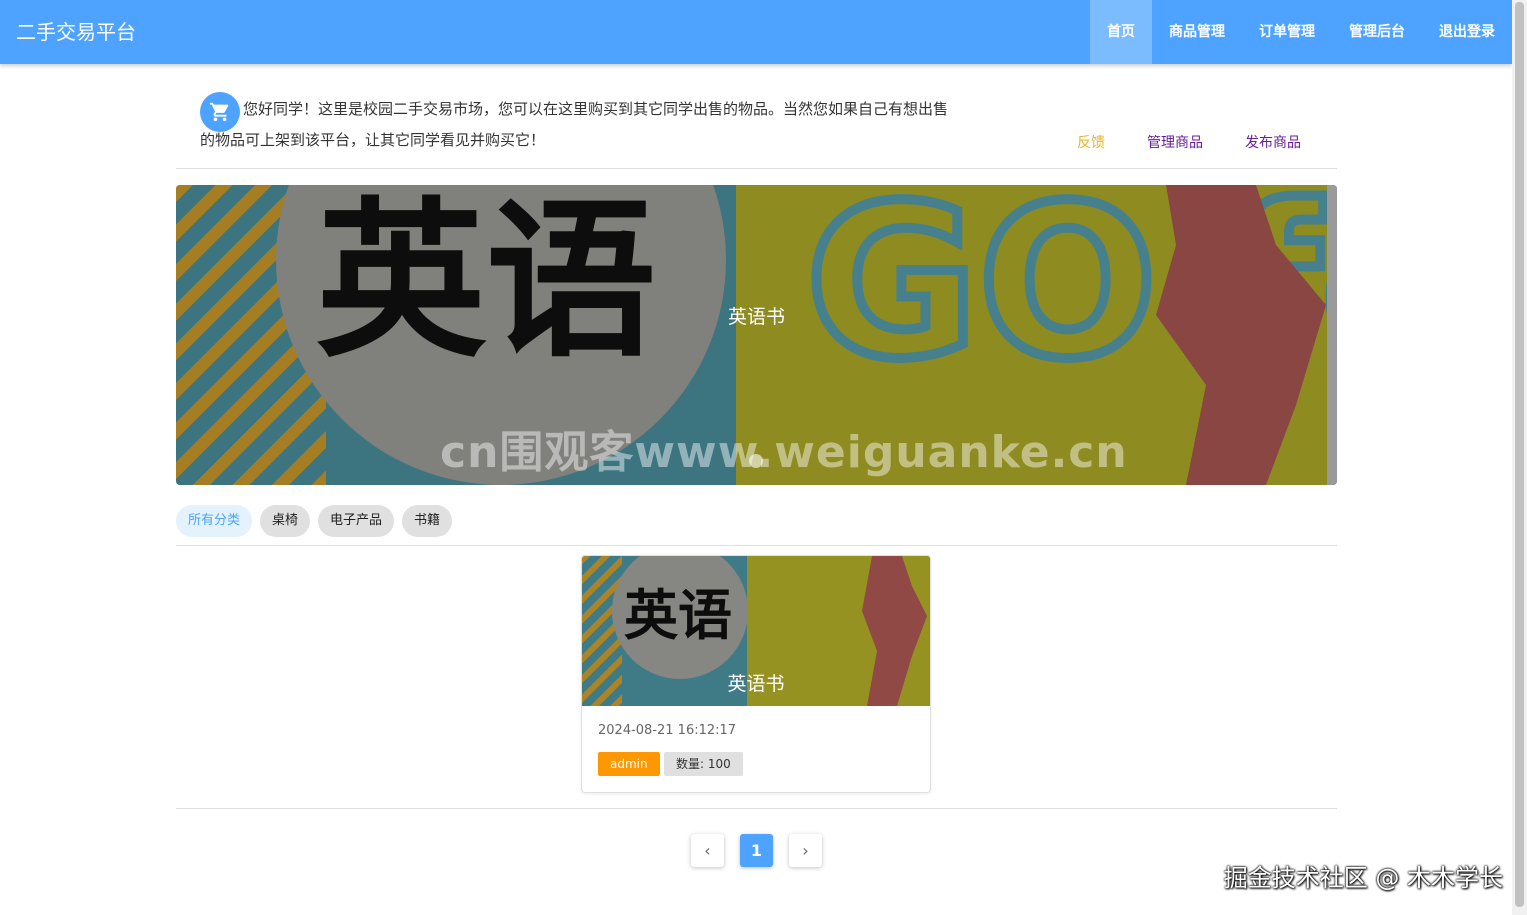  I want to click on scrollbar-thumb, so click(1519, 454).